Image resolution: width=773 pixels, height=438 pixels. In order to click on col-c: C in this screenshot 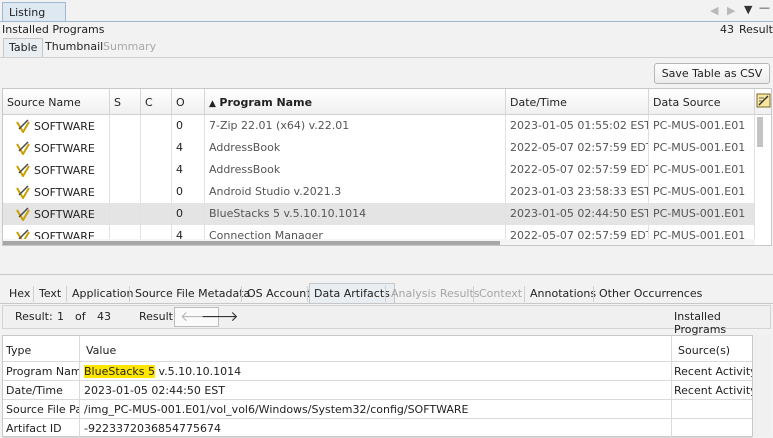, I will do `click(156, 102)`.